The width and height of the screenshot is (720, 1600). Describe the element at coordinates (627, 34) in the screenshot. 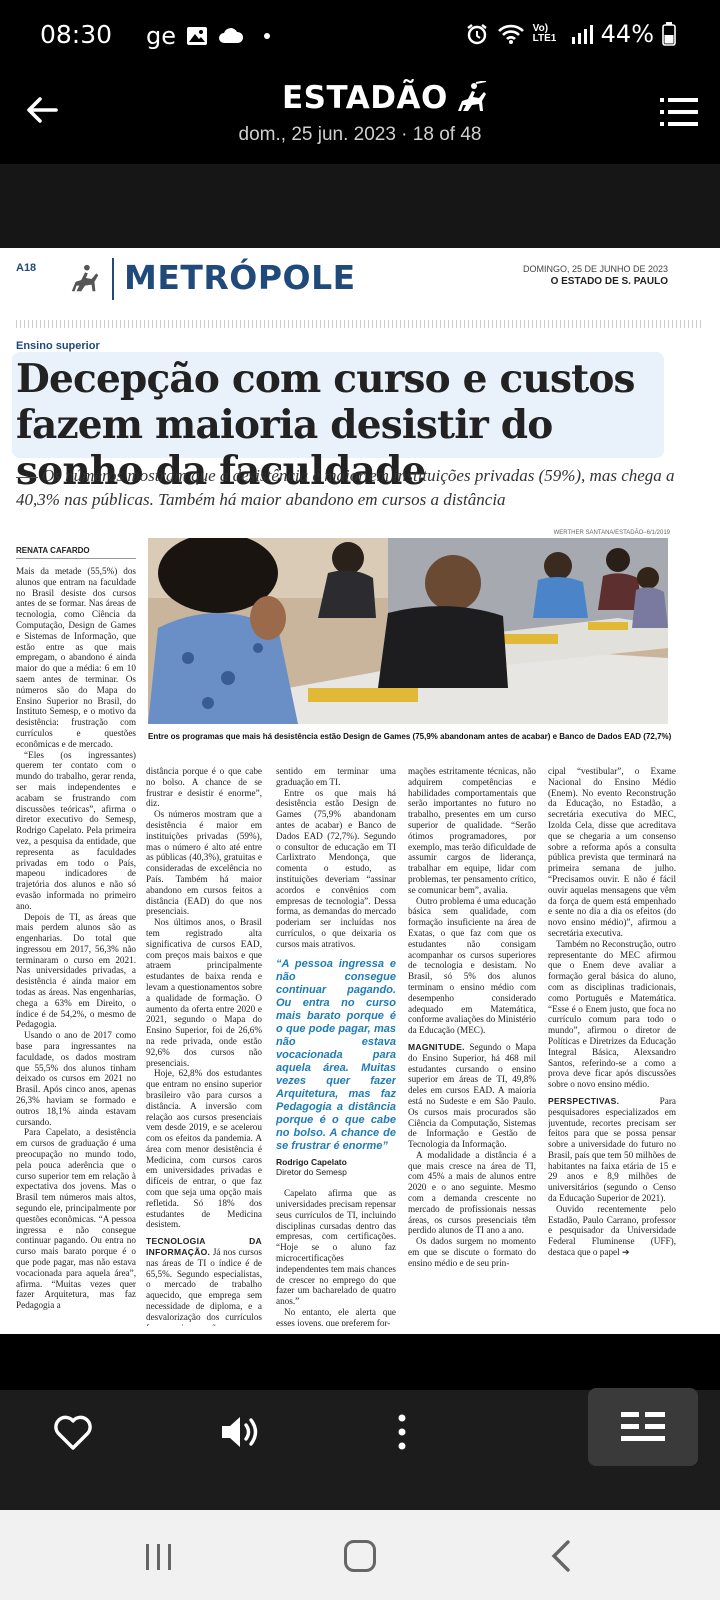

I see `battery-percent: 44%` at that location.